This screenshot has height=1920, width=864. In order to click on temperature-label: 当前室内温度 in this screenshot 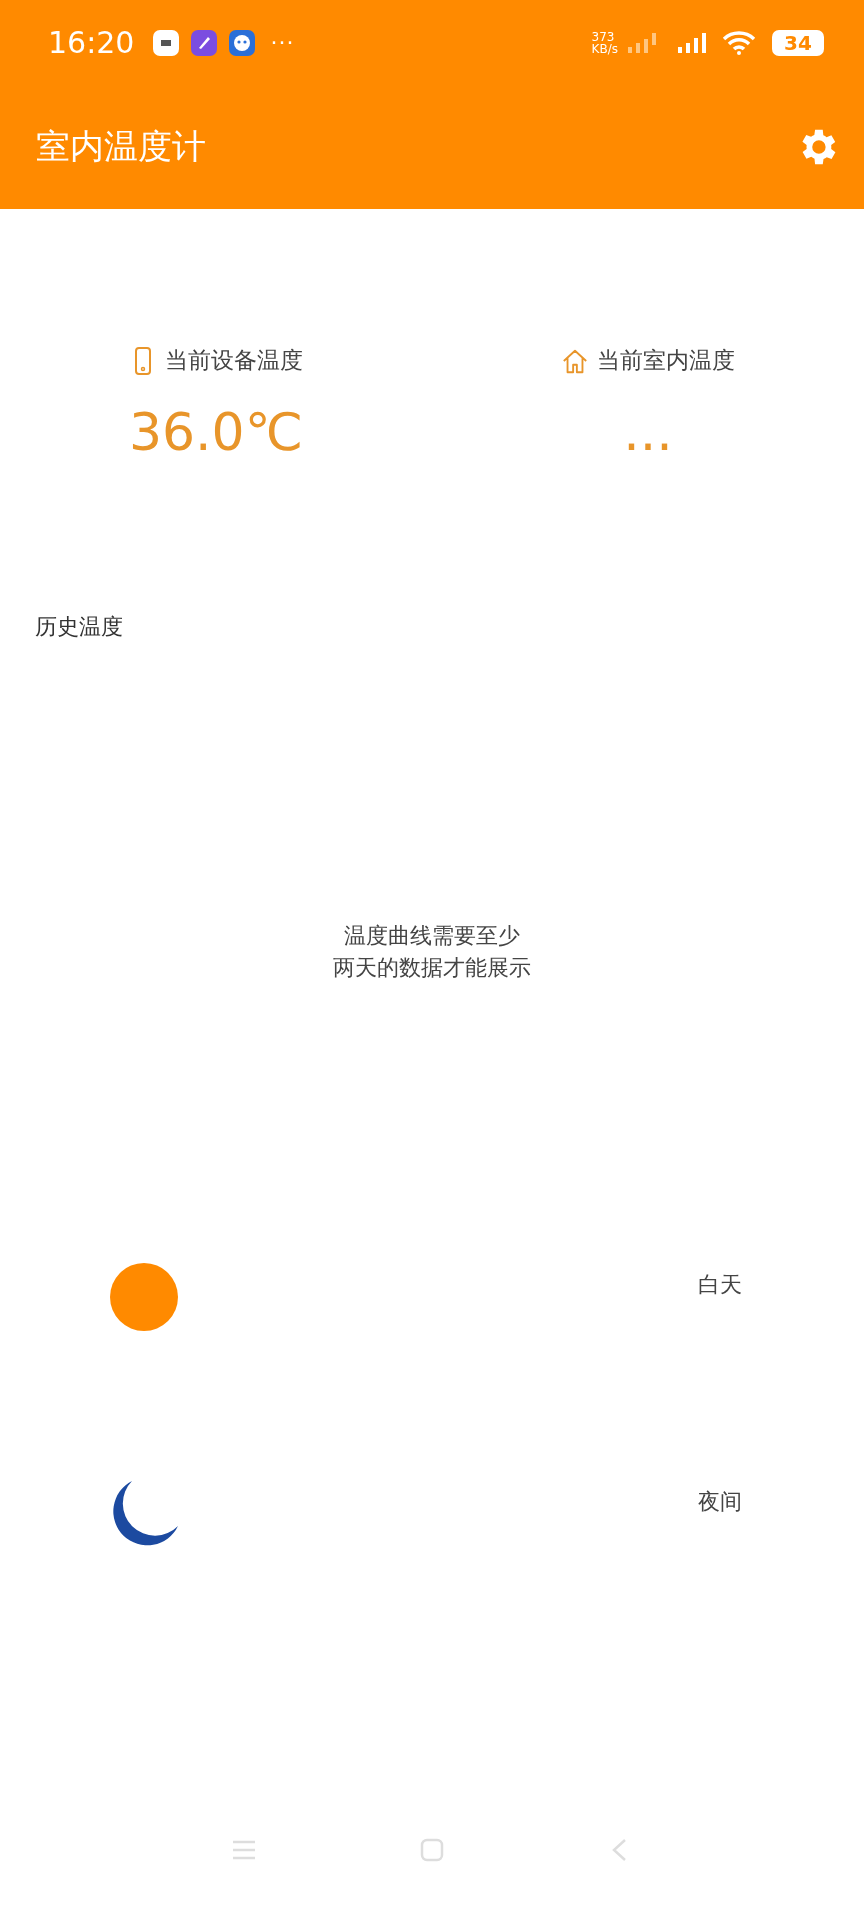, I will do `click(666, 360)`.